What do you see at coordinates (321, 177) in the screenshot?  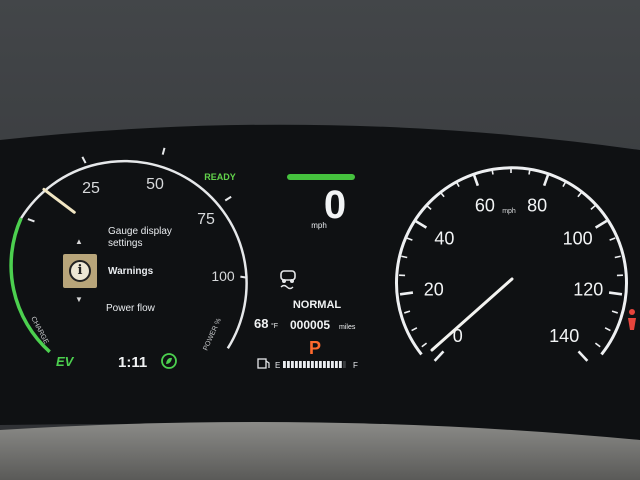 I see `speed-bar` at bounding box center [321, 177].